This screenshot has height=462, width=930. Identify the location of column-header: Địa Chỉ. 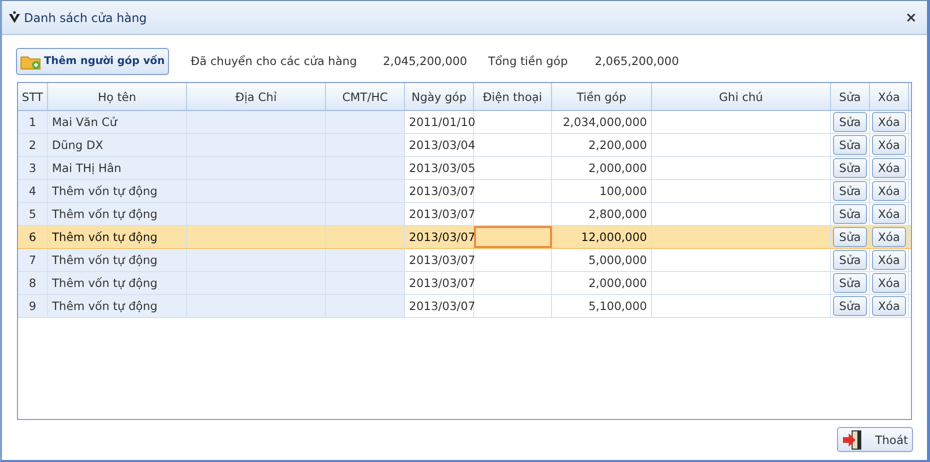
(256, 96).